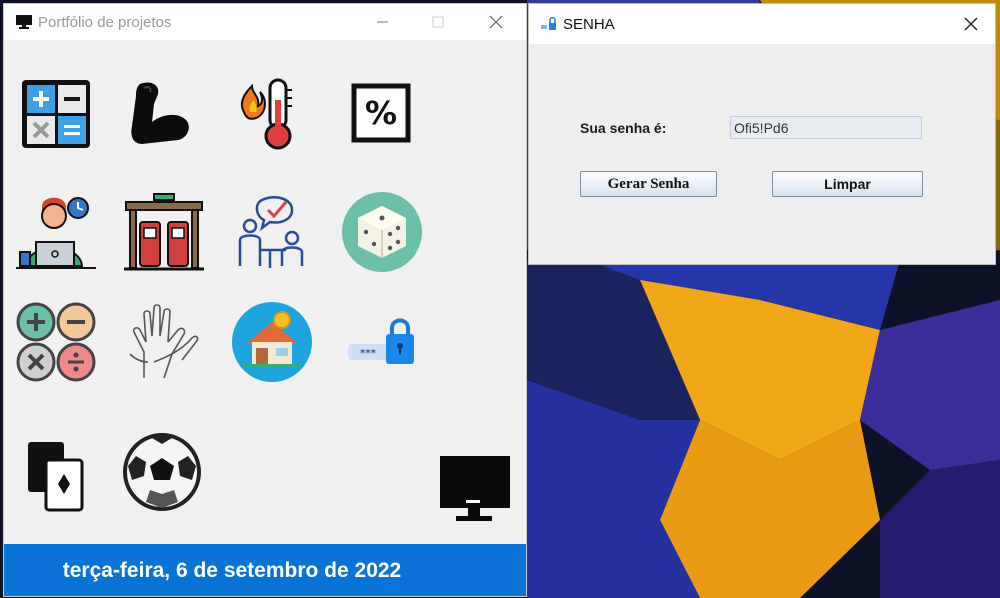  Describe the element at coordinates (270, 232) in the screenshot. I see `survey-icon` at that location.